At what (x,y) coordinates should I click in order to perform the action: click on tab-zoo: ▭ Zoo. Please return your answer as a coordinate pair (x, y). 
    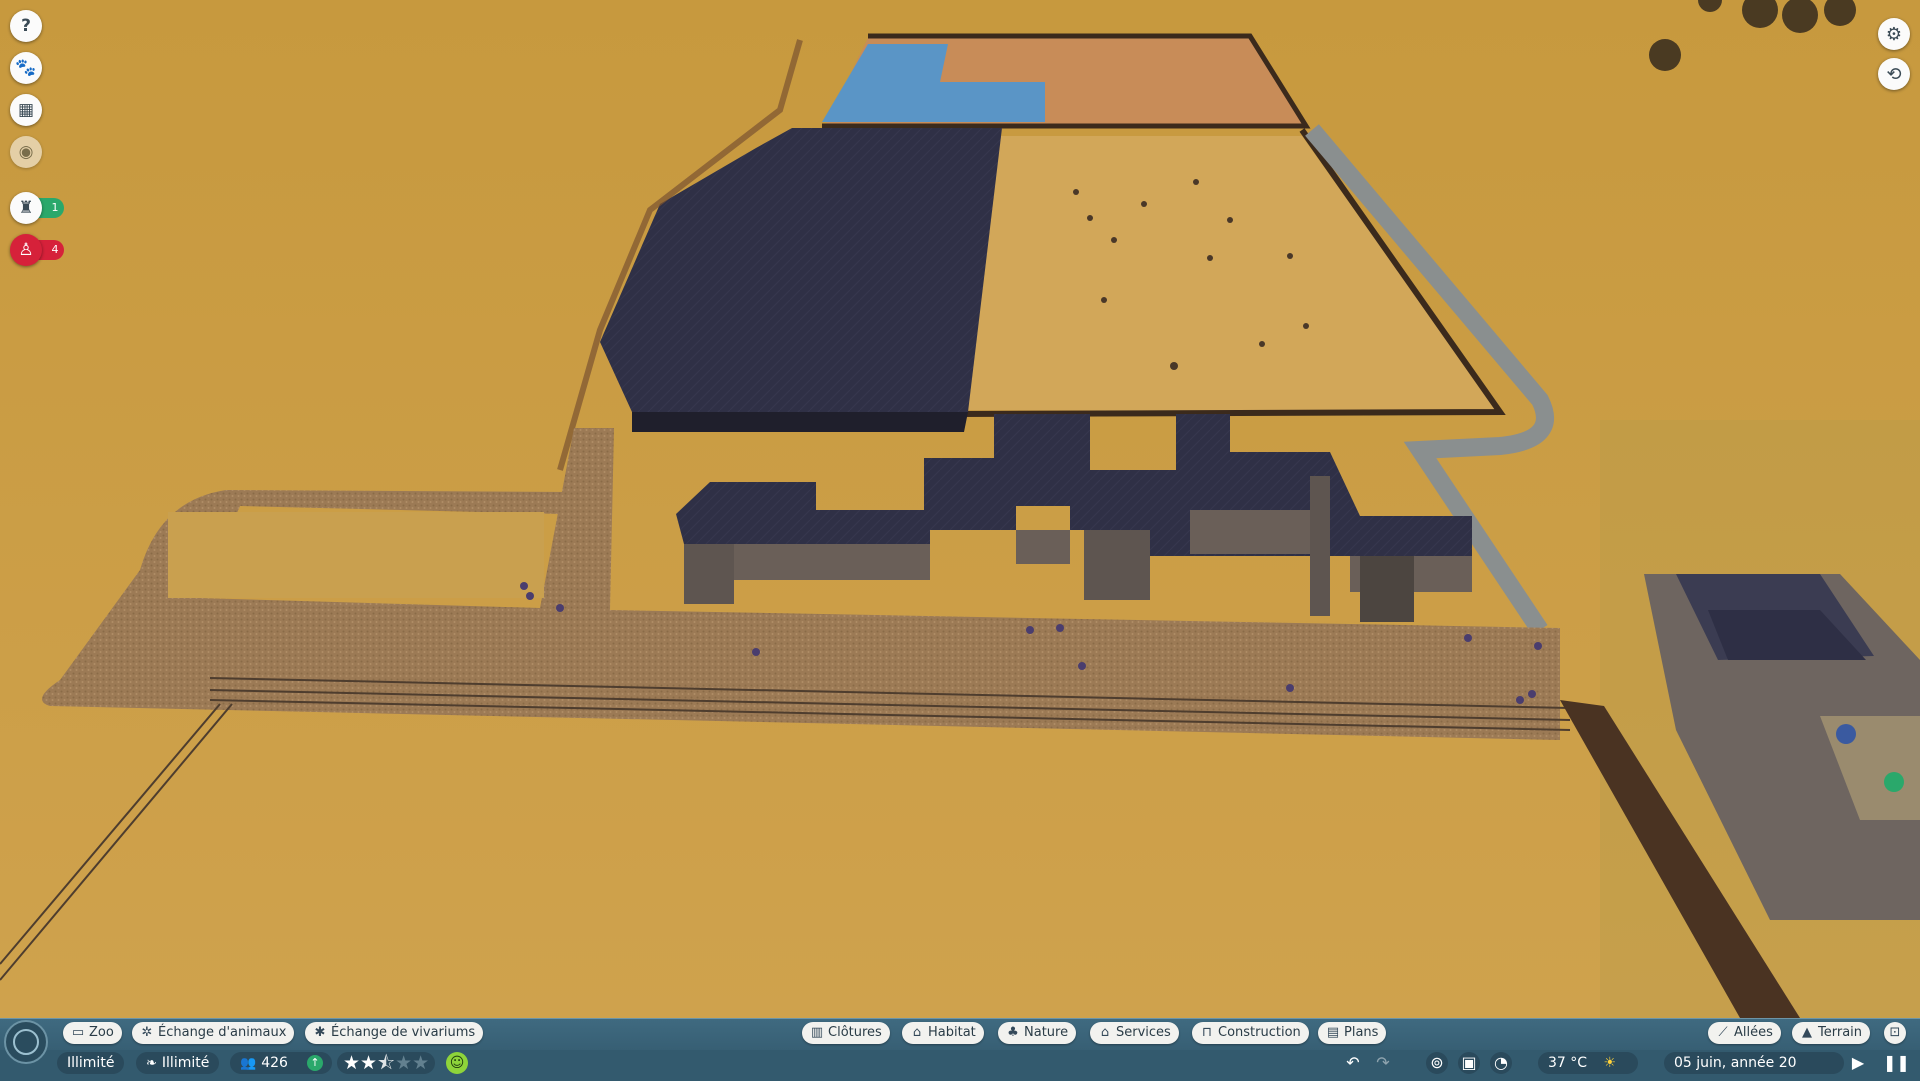
    Looking at the image, I should click on (92, 1033).